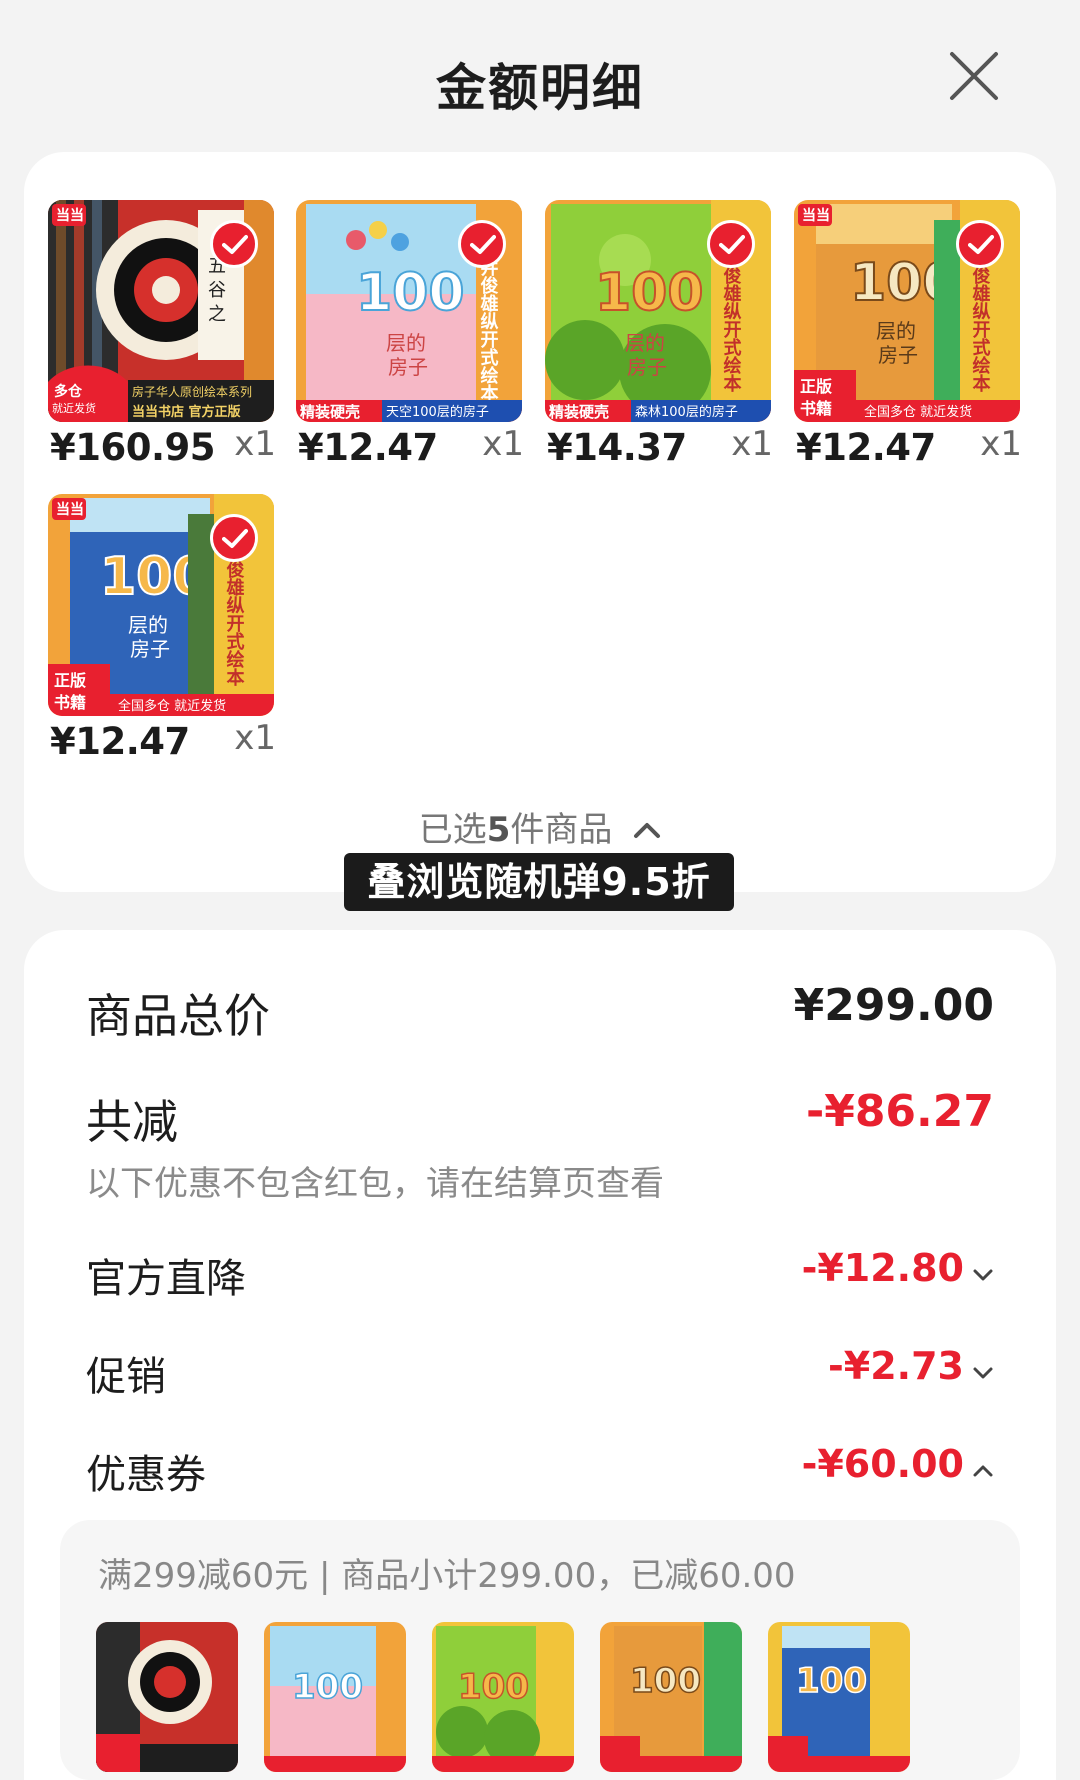  I want to click on total-price-value: ¥299.00, so click(893, 1005).